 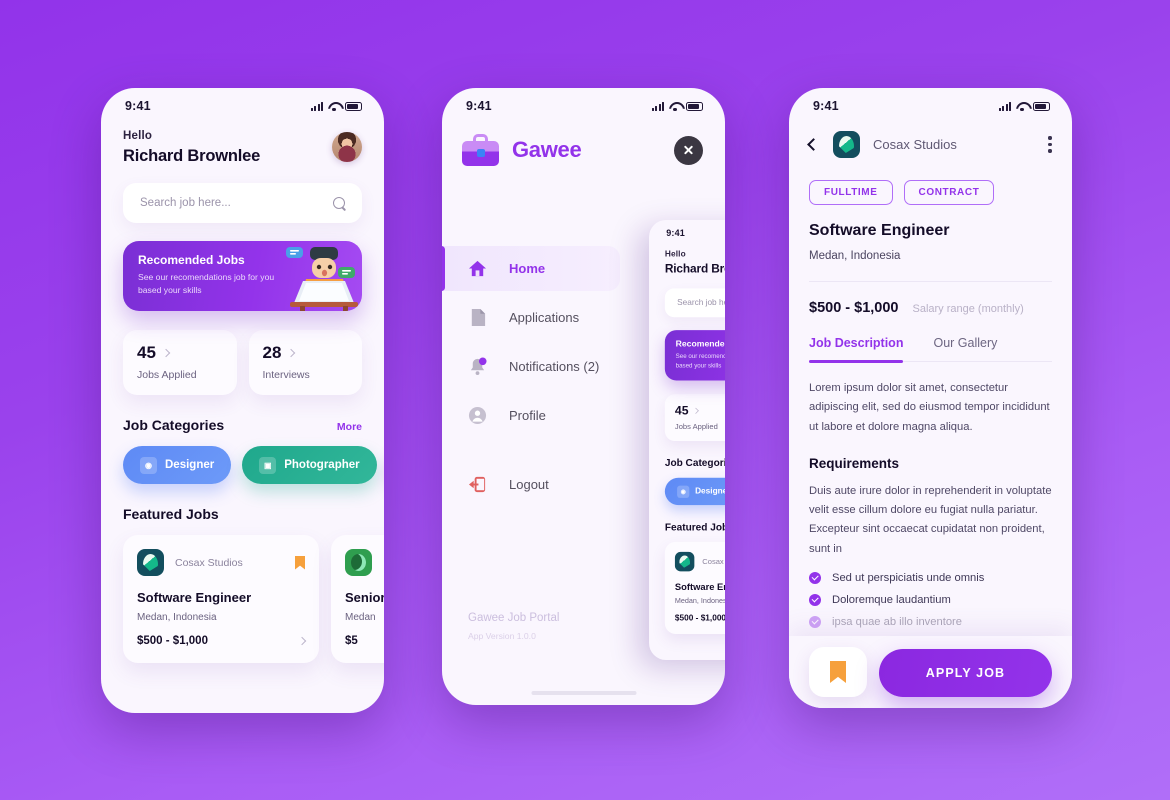 What do you see at coordinates (527, 268) in the screenshot?
I see `sidebar-item-label: Home` at bounding box center [527, 268].